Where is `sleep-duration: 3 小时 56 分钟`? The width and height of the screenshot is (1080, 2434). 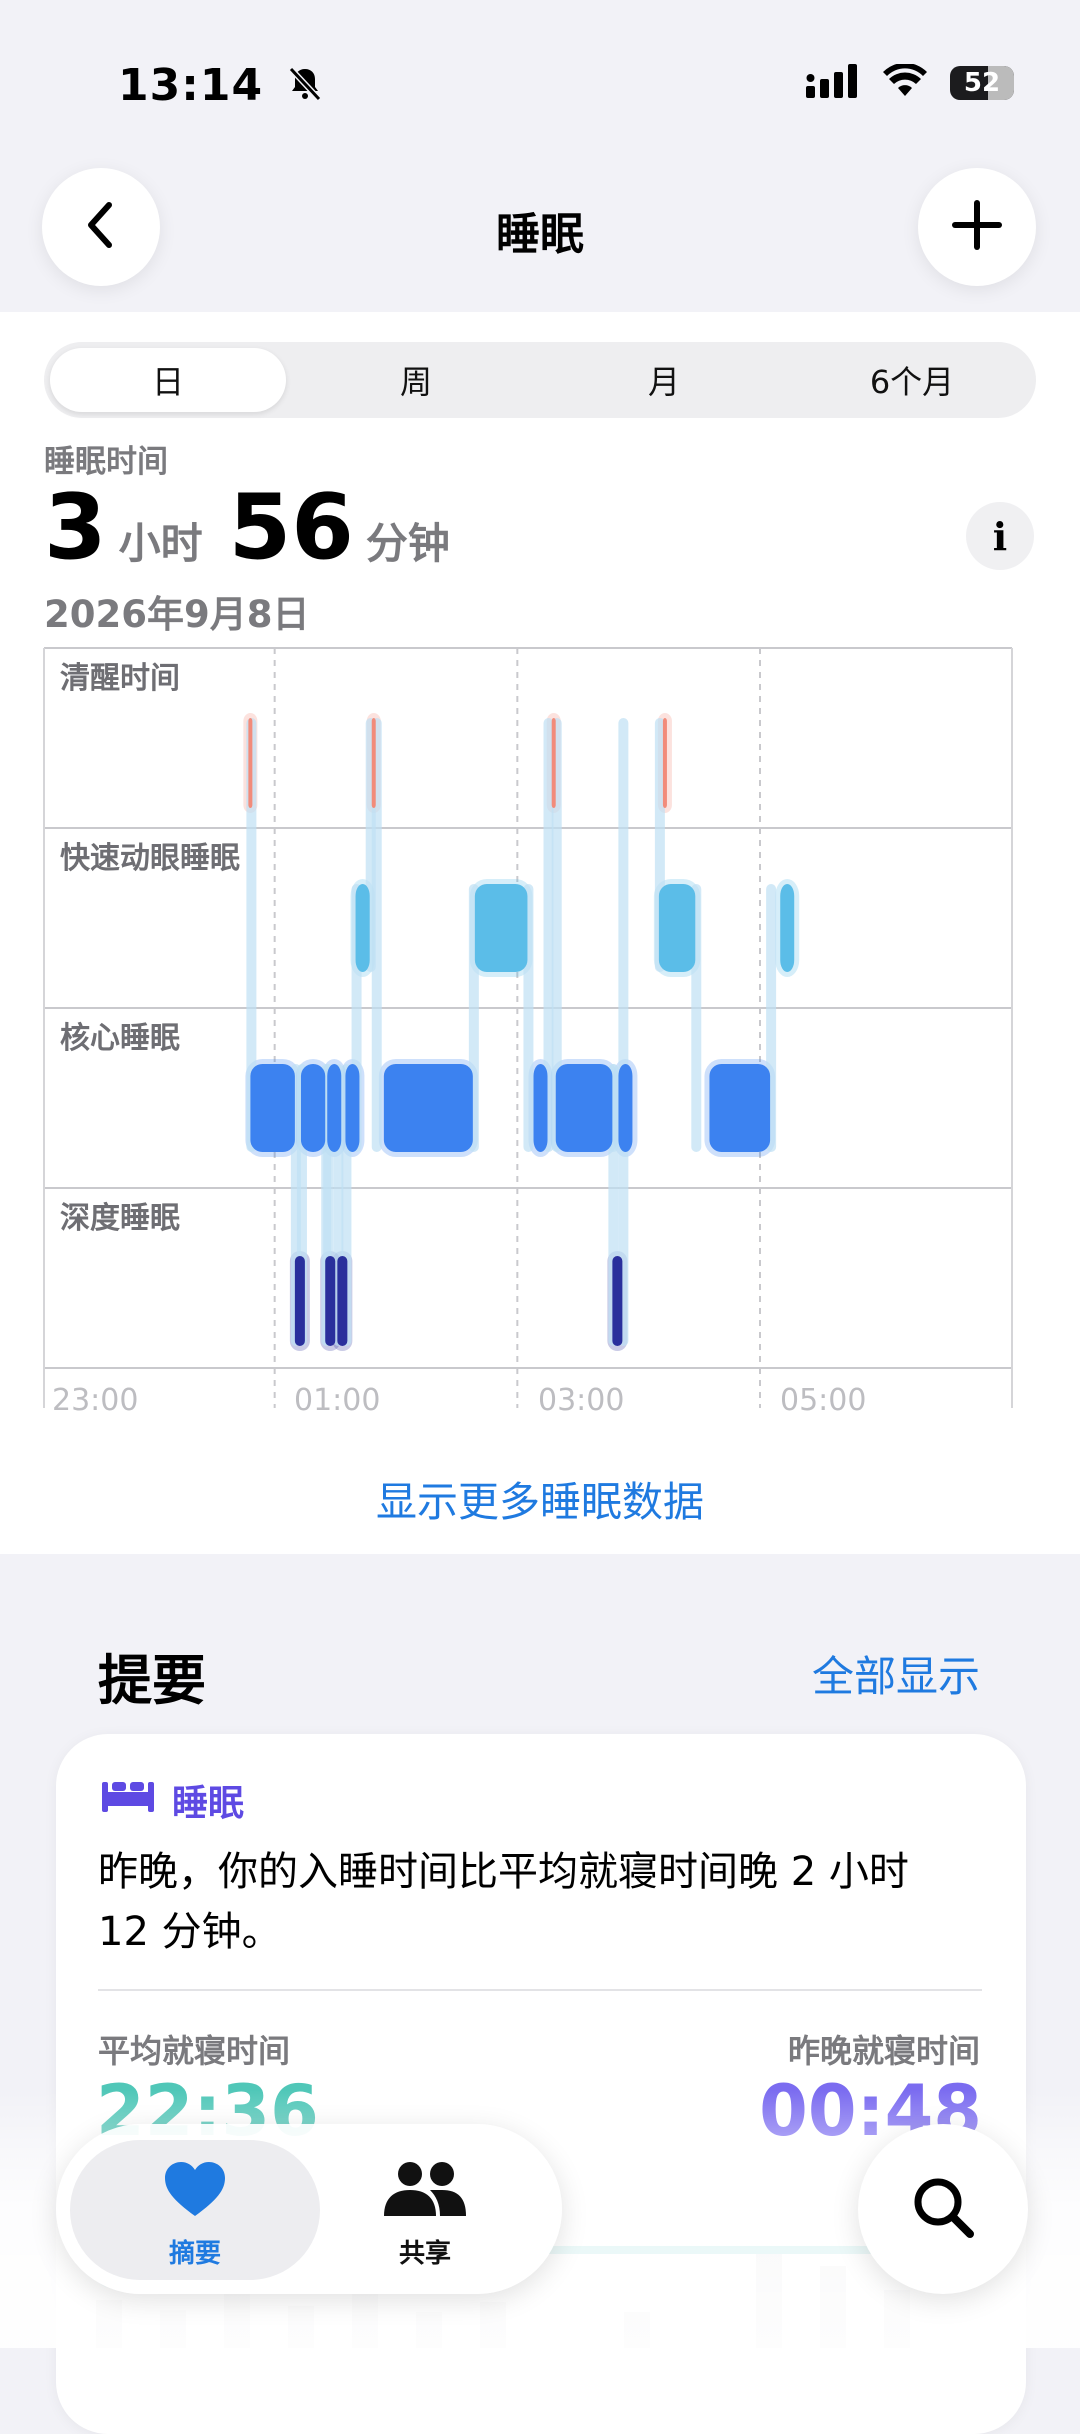 sleep-duration: 3 小时 56 分钟 is located at coordinates (254, 528).